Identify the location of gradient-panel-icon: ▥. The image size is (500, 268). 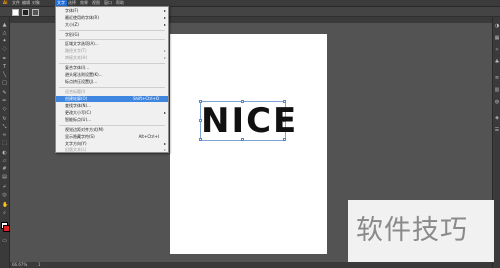
(497, 90).